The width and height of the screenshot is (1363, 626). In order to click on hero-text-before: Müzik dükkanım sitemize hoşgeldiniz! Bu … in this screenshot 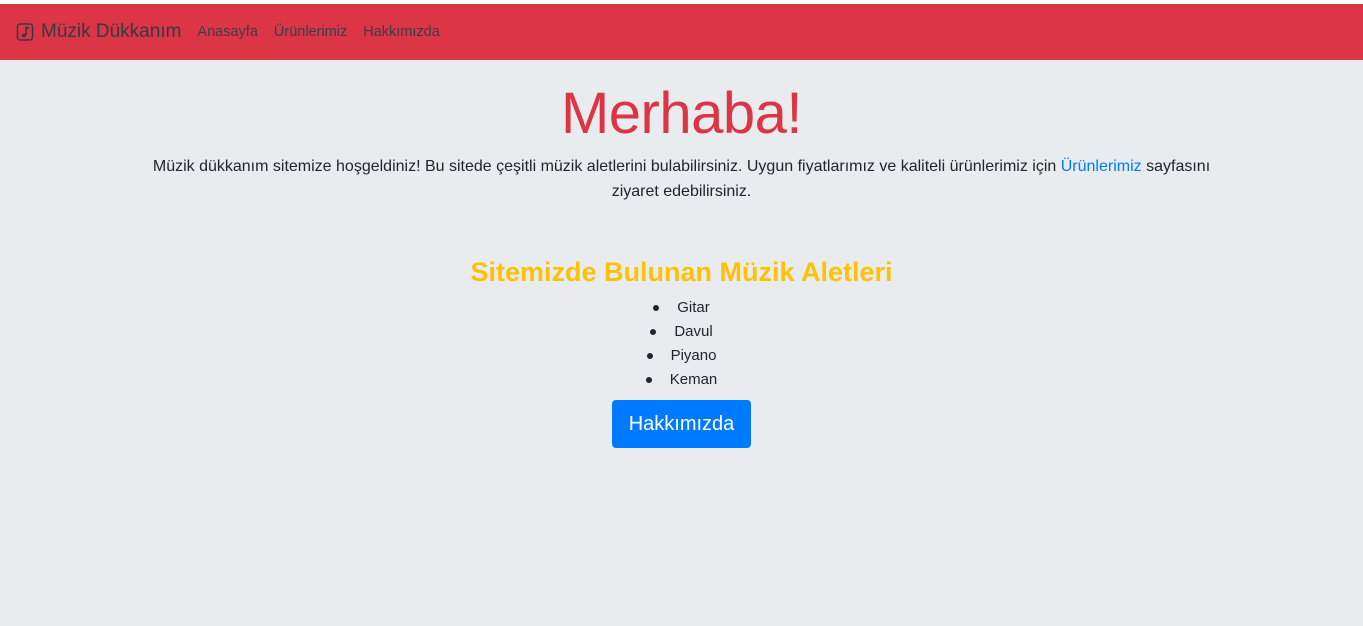, I will do `click(606, 166)`.